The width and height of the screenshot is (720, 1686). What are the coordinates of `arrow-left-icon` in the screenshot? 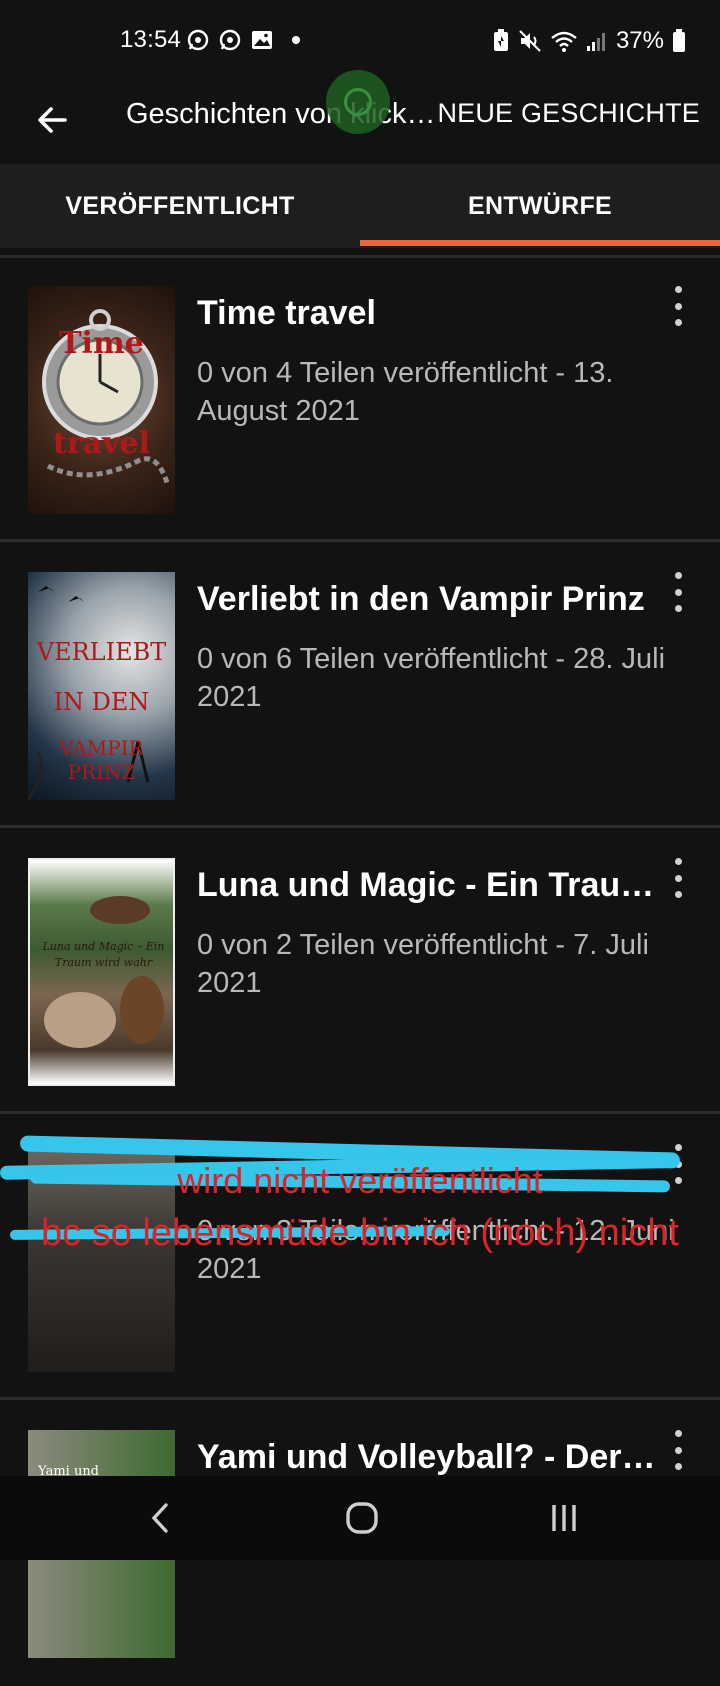 It's located at (52, 120).